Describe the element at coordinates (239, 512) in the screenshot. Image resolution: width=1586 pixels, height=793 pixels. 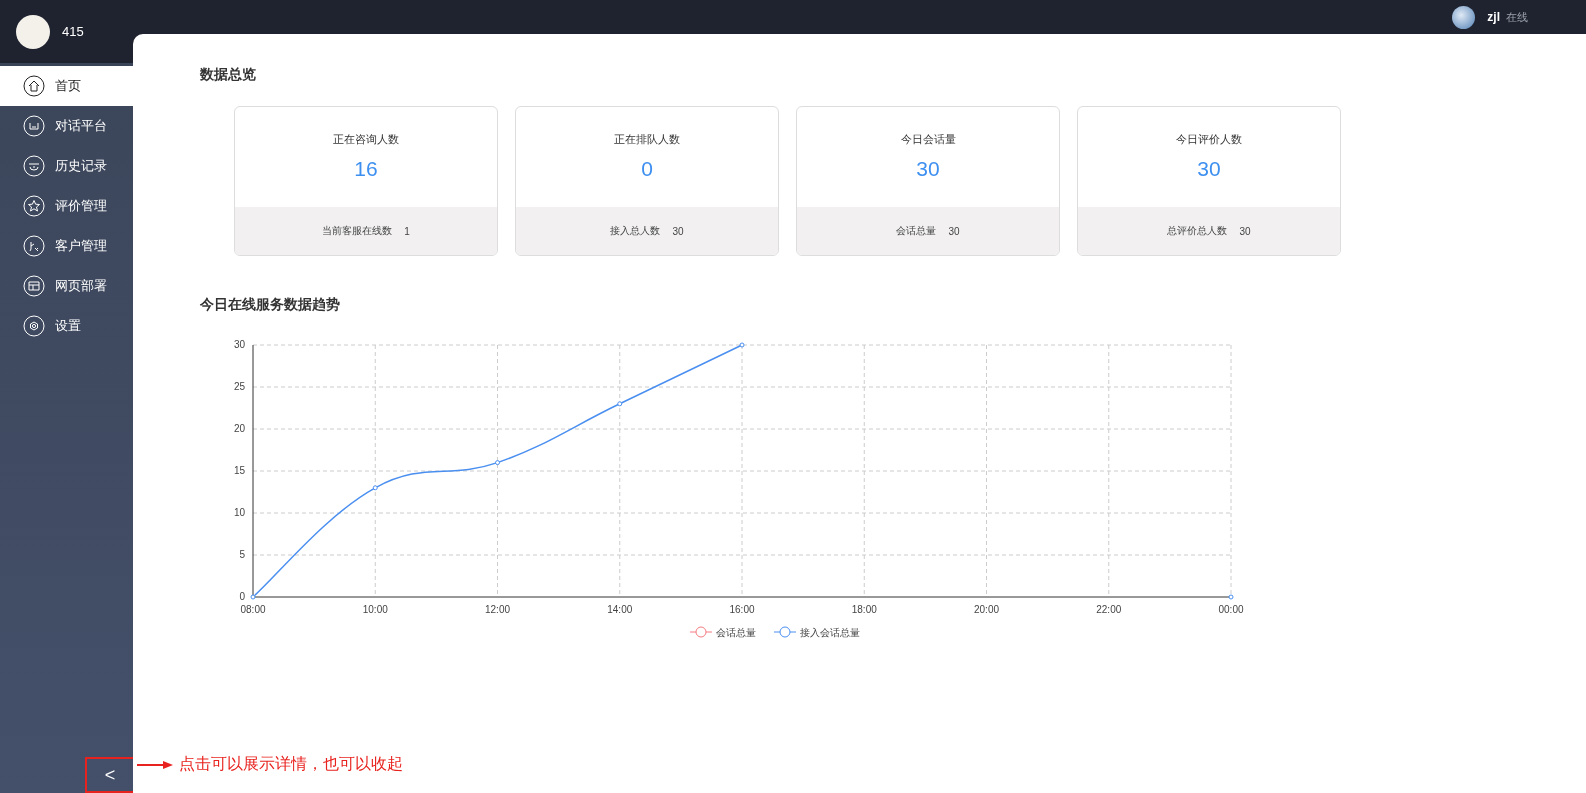
I see `y-tick-label: 10` at that location.